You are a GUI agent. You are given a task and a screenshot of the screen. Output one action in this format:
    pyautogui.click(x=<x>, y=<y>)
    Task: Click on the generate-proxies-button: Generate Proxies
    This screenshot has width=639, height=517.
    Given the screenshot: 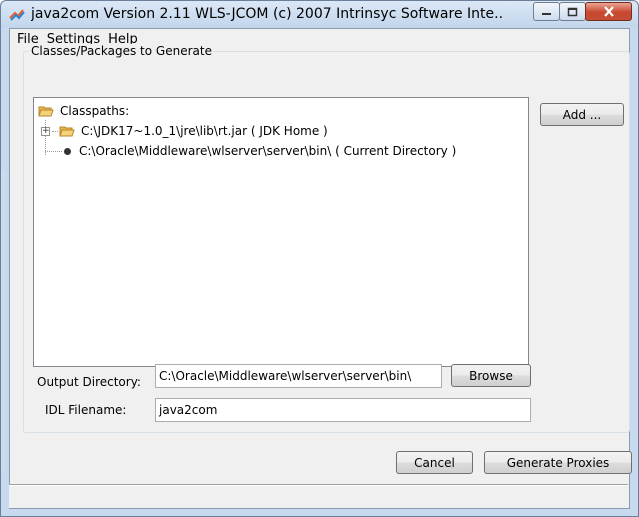 What is the action you would take?
    pyautogui.click(x=558, y=462)
    